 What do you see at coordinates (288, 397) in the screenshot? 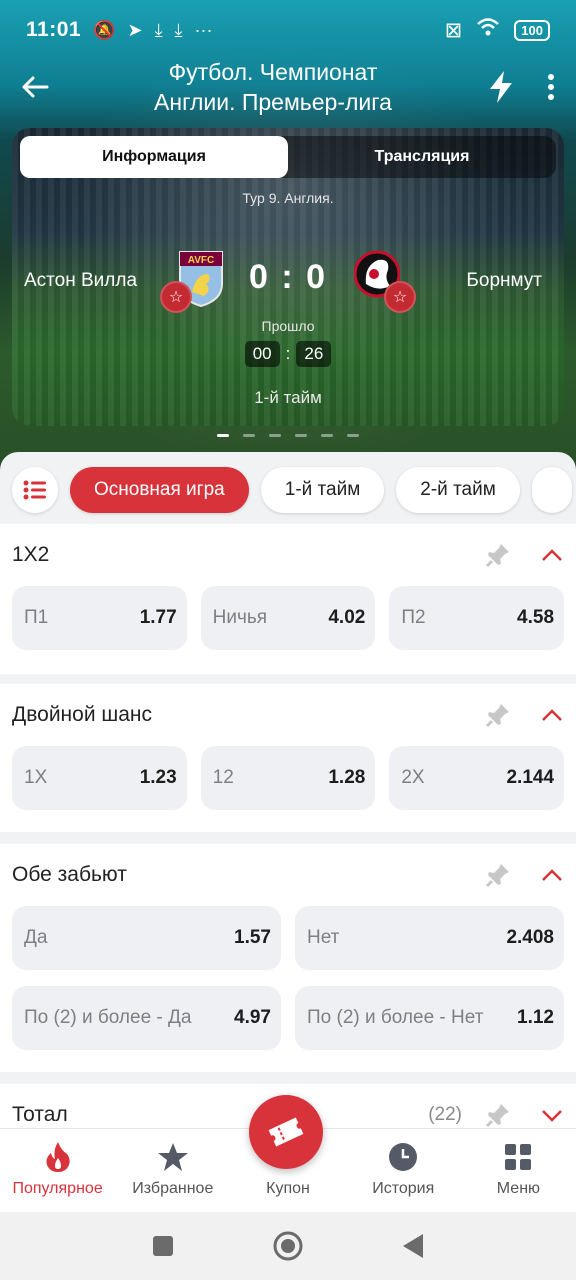
I see `match-period: 1-й тайм` at bounding box center [288, 397].